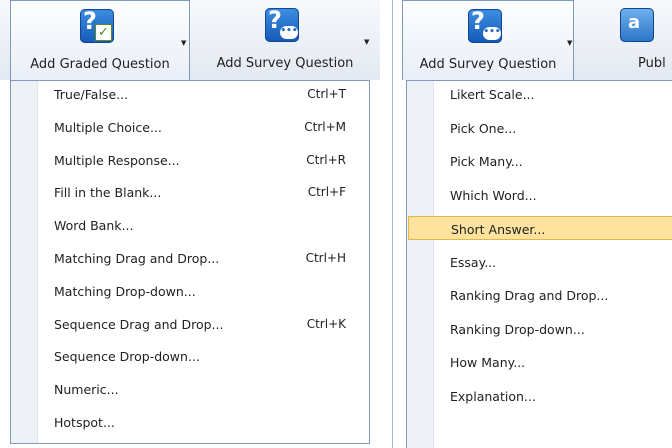 This screenshot has width=672, height=448. What do you see at coordinates (100, 64) in the screenshot?
I see `add-graded-question-label: Add Graded Question` at bounding box center [100, 64].